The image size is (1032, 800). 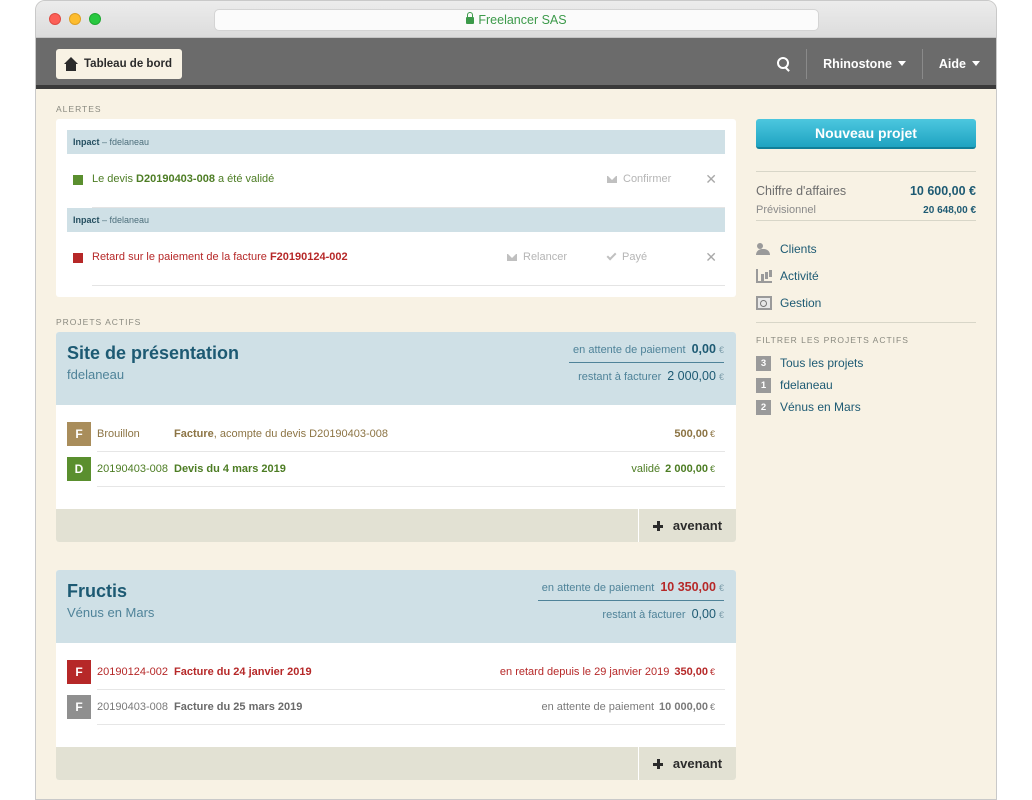 I want to click on caret-down-icon, so click(x=901, y=63).